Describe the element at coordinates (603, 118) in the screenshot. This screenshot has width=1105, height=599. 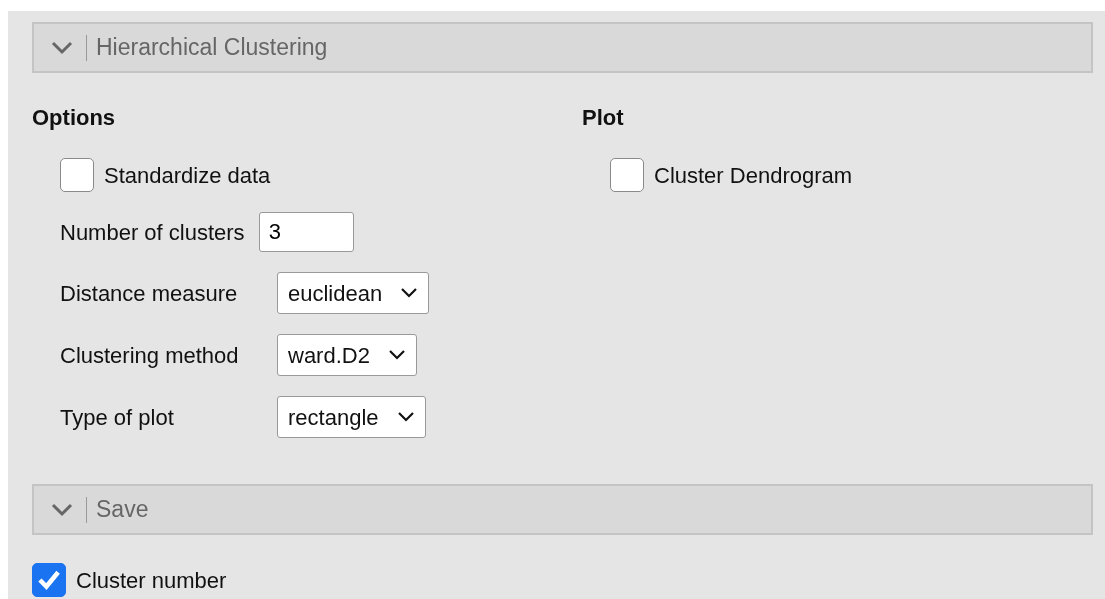
I see `section-heading: Plot` at that location.